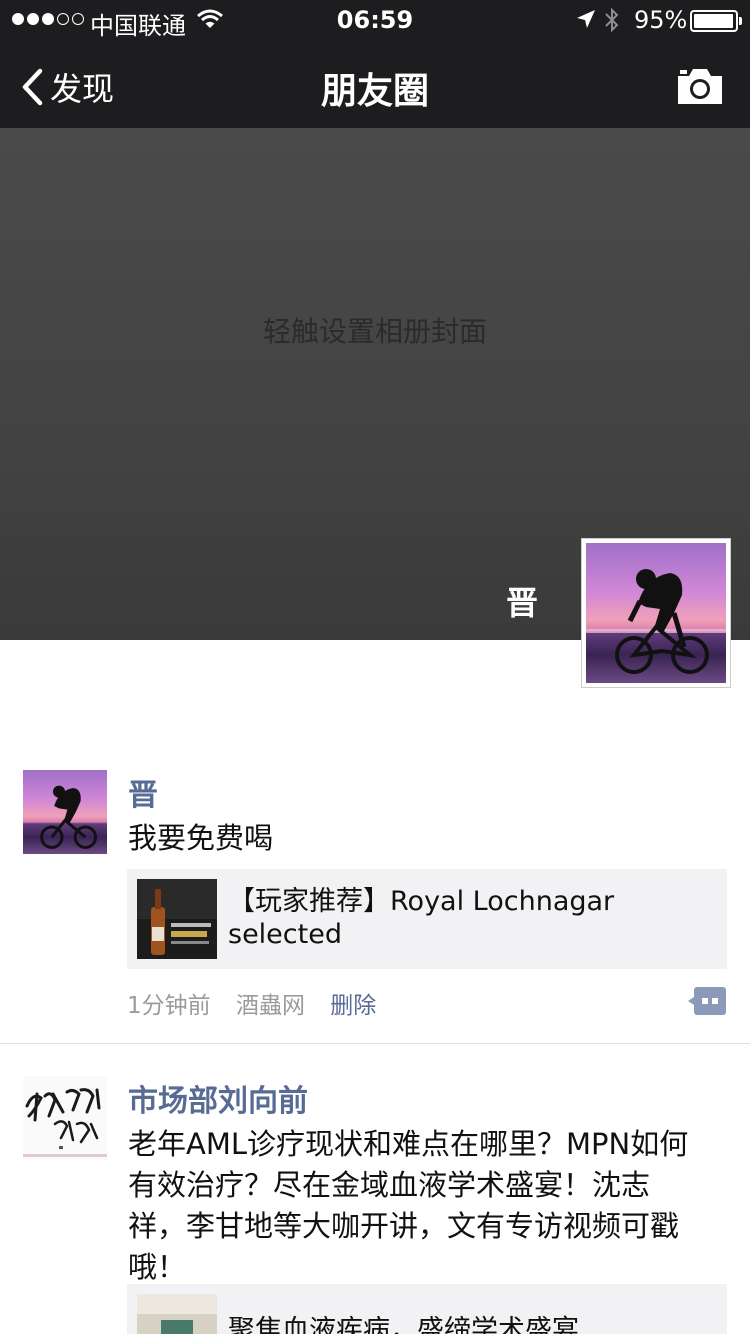 This screenshot has height=1334, width=750. Describe the element at coordinates (143, 792) in the screenshot. I see `post-author: 晋` at that location.